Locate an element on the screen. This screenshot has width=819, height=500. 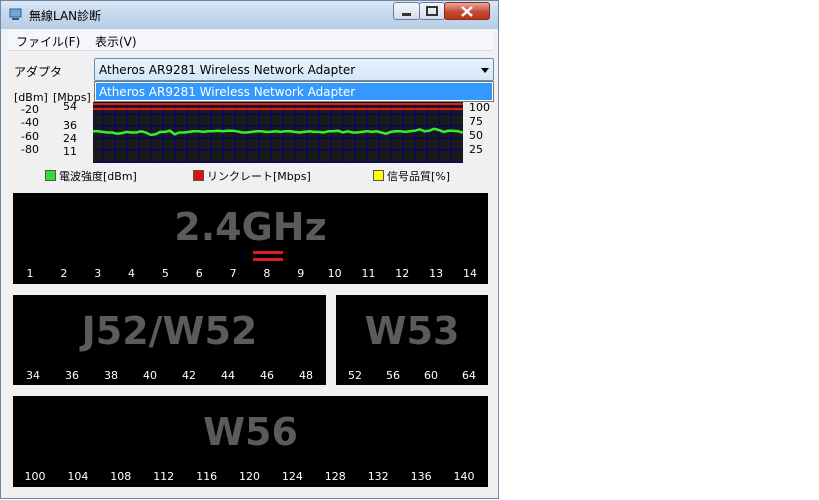
pct-tick: 75 is located at coordinates (476, 121).